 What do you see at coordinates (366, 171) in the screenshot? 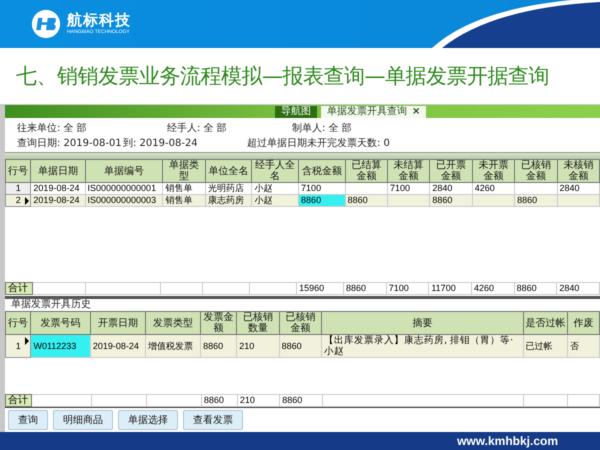
I see `column-header: 已结算金额` at bounding box center [366, 171].